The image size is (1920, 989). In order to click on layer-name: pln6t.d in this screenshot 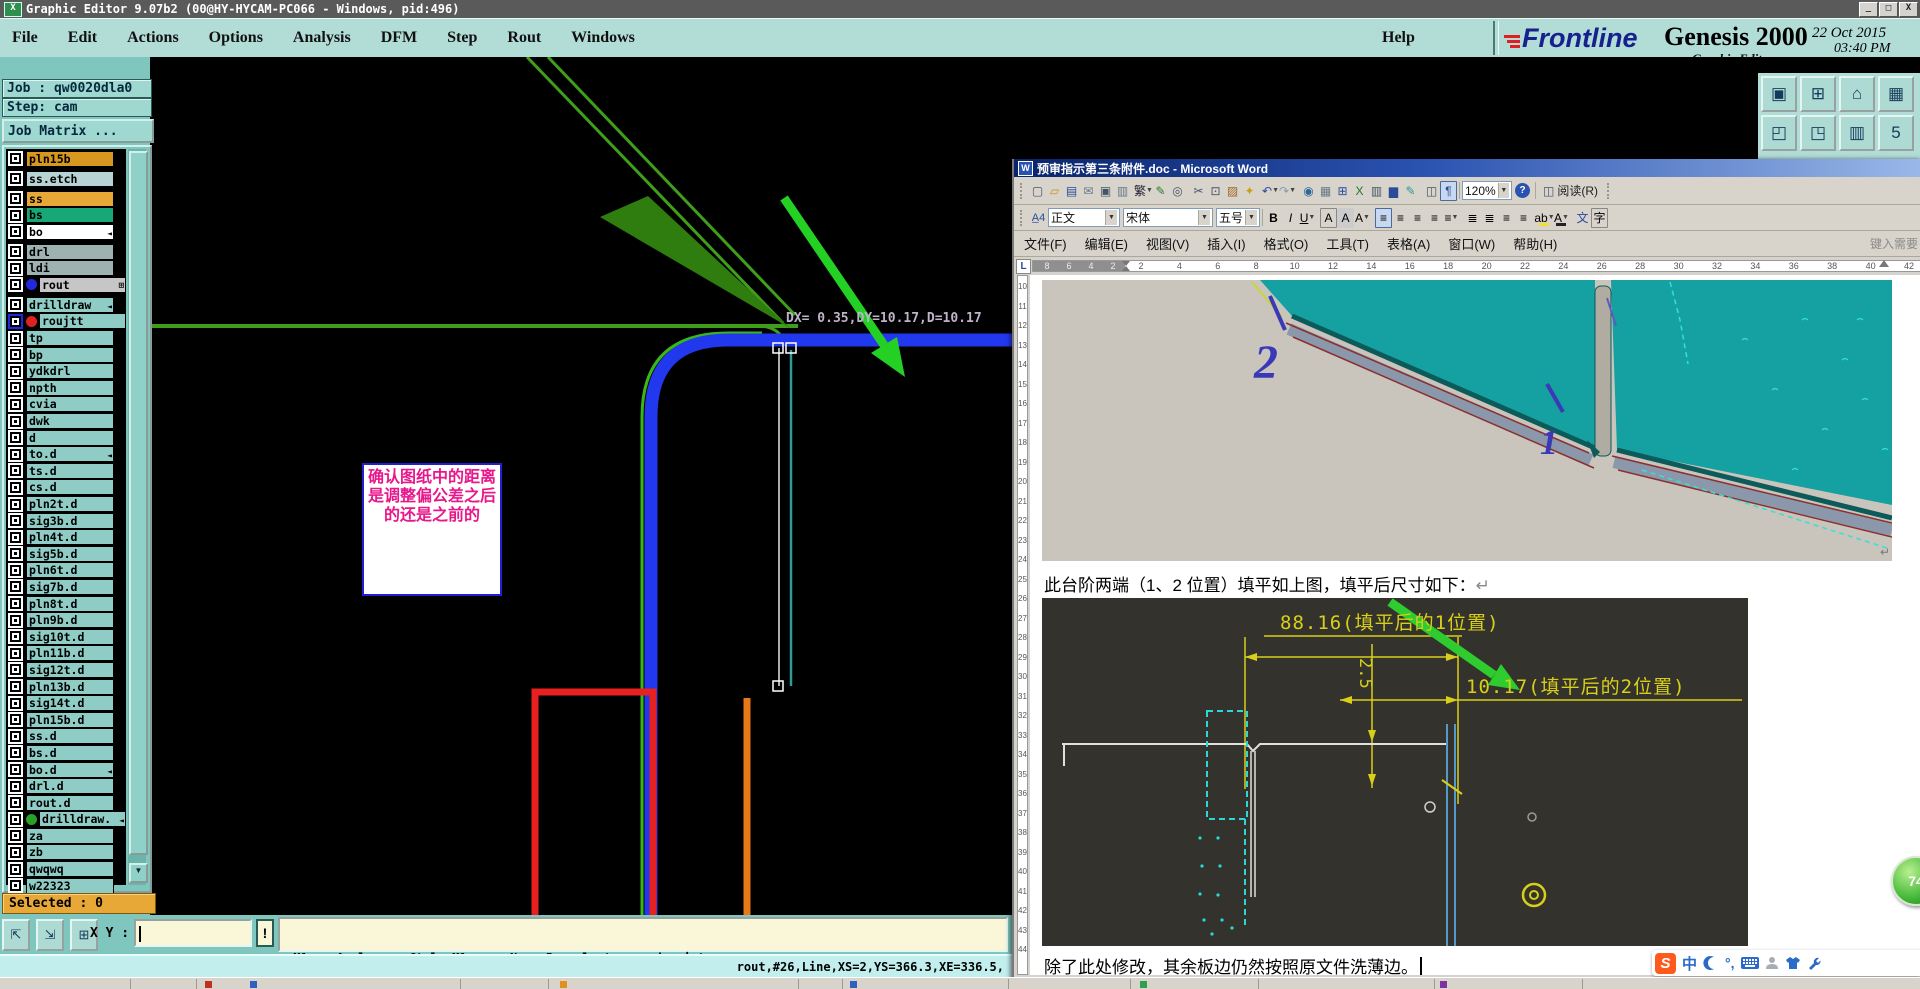, I will do `click(70, 570)`.